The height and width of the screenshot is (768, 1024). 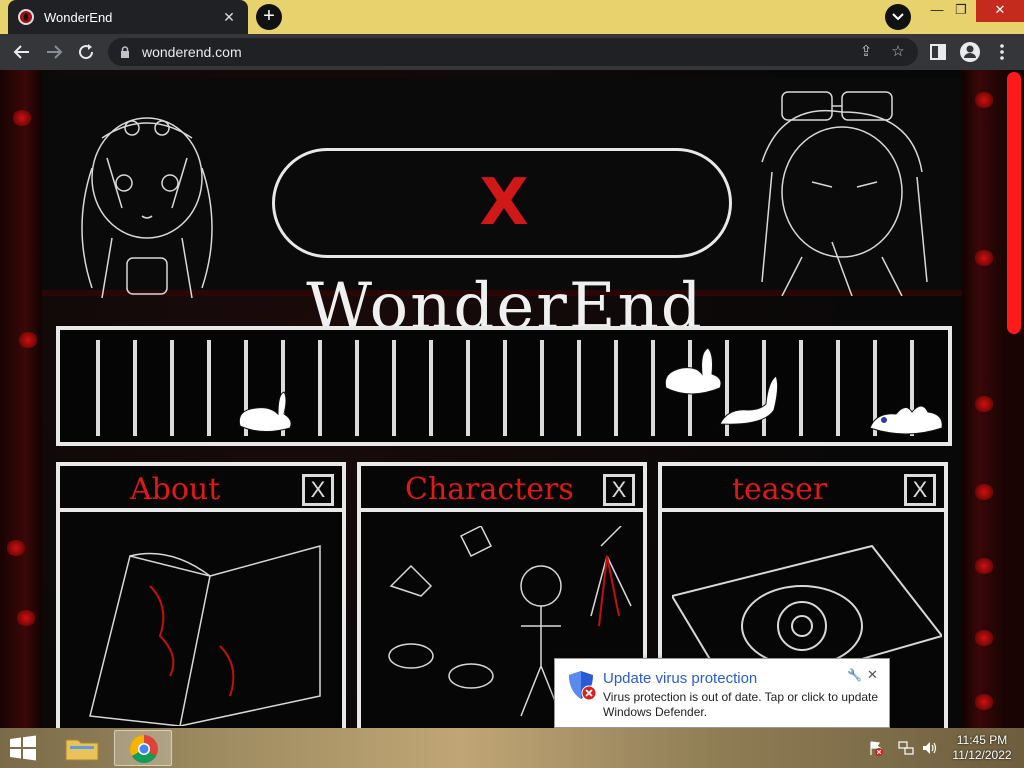 What do you see at coordinates (866, 52) in the screenshot?
I see `share-icon: ⇪` at bounding box center [866, 52].